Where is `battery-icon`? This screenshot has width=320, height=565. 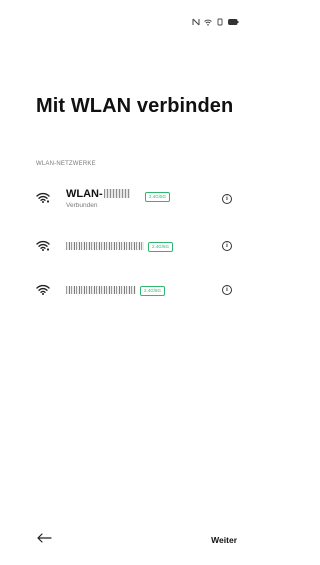
battery-icon is located at coordinates (233, 22).